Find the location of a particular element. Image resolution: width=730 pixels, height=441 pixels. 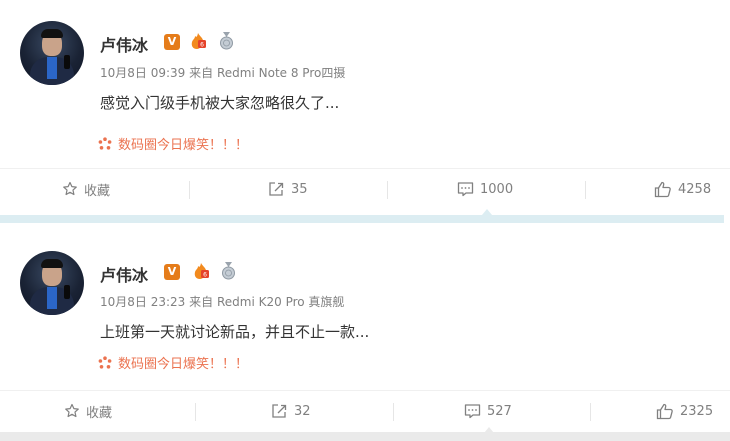

like-count: 4258 is located at coordinates (695, 189).